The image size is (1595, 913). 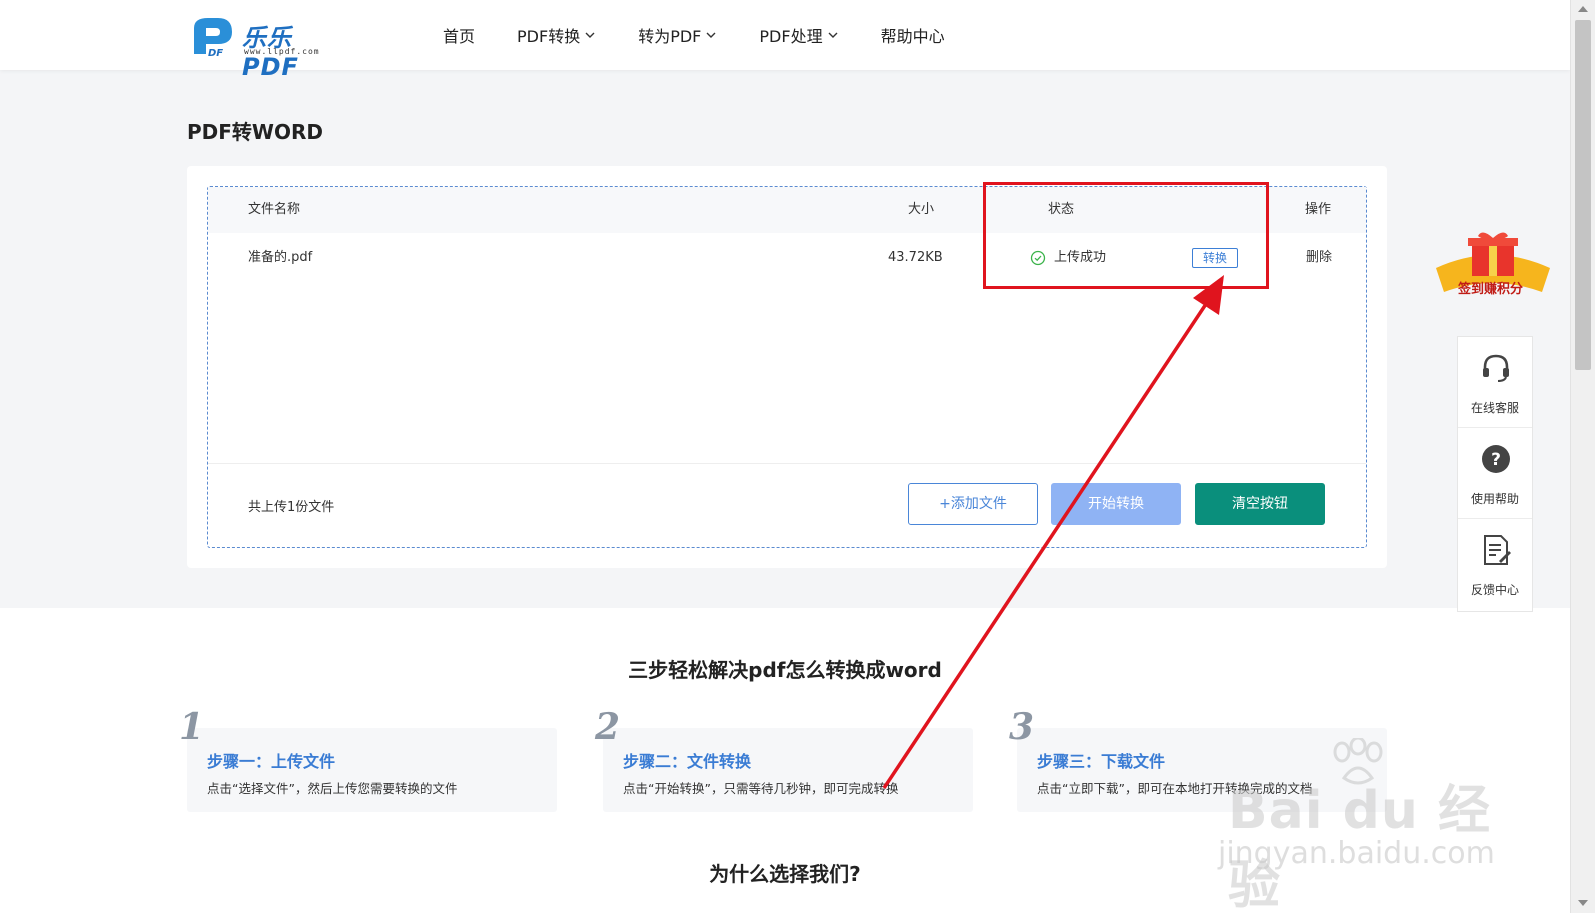 I want to click on help-icon: ?, so click(x=1496, y=459).